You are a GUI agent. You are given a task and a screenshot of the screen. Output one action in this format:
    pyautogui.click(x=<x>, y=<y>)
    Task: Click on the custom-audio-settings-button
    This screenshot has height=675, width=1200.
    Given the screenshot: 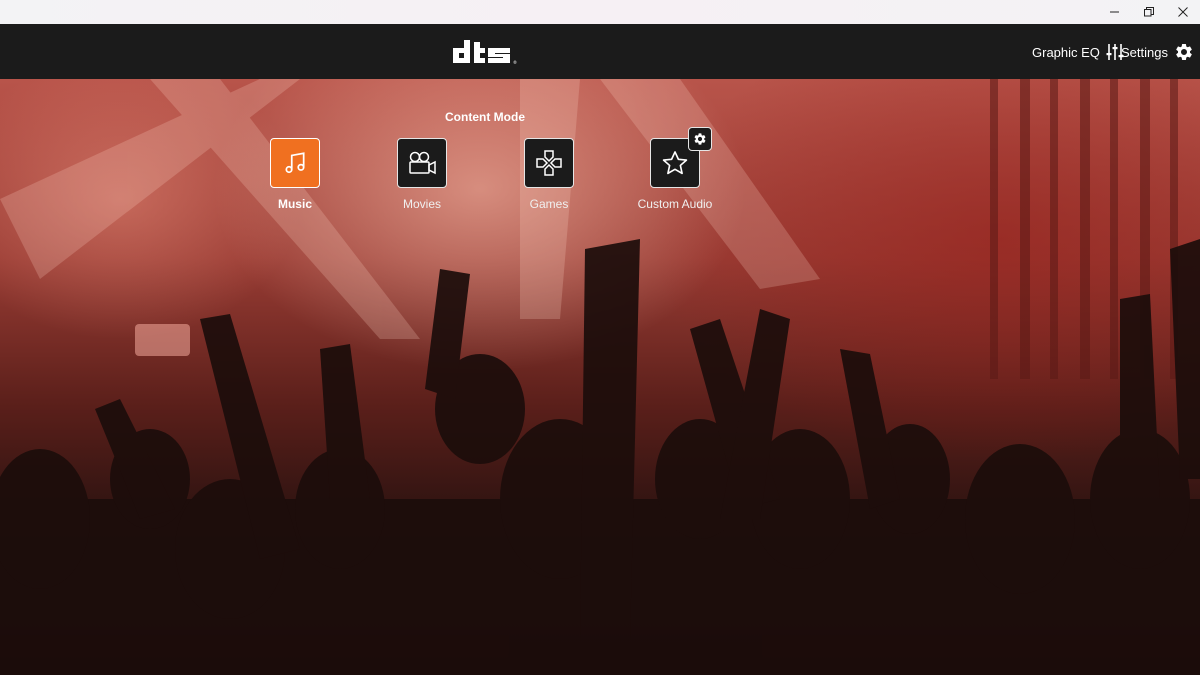 What is the action you would take?
    pyautogui.click(x=700, y=139)
    